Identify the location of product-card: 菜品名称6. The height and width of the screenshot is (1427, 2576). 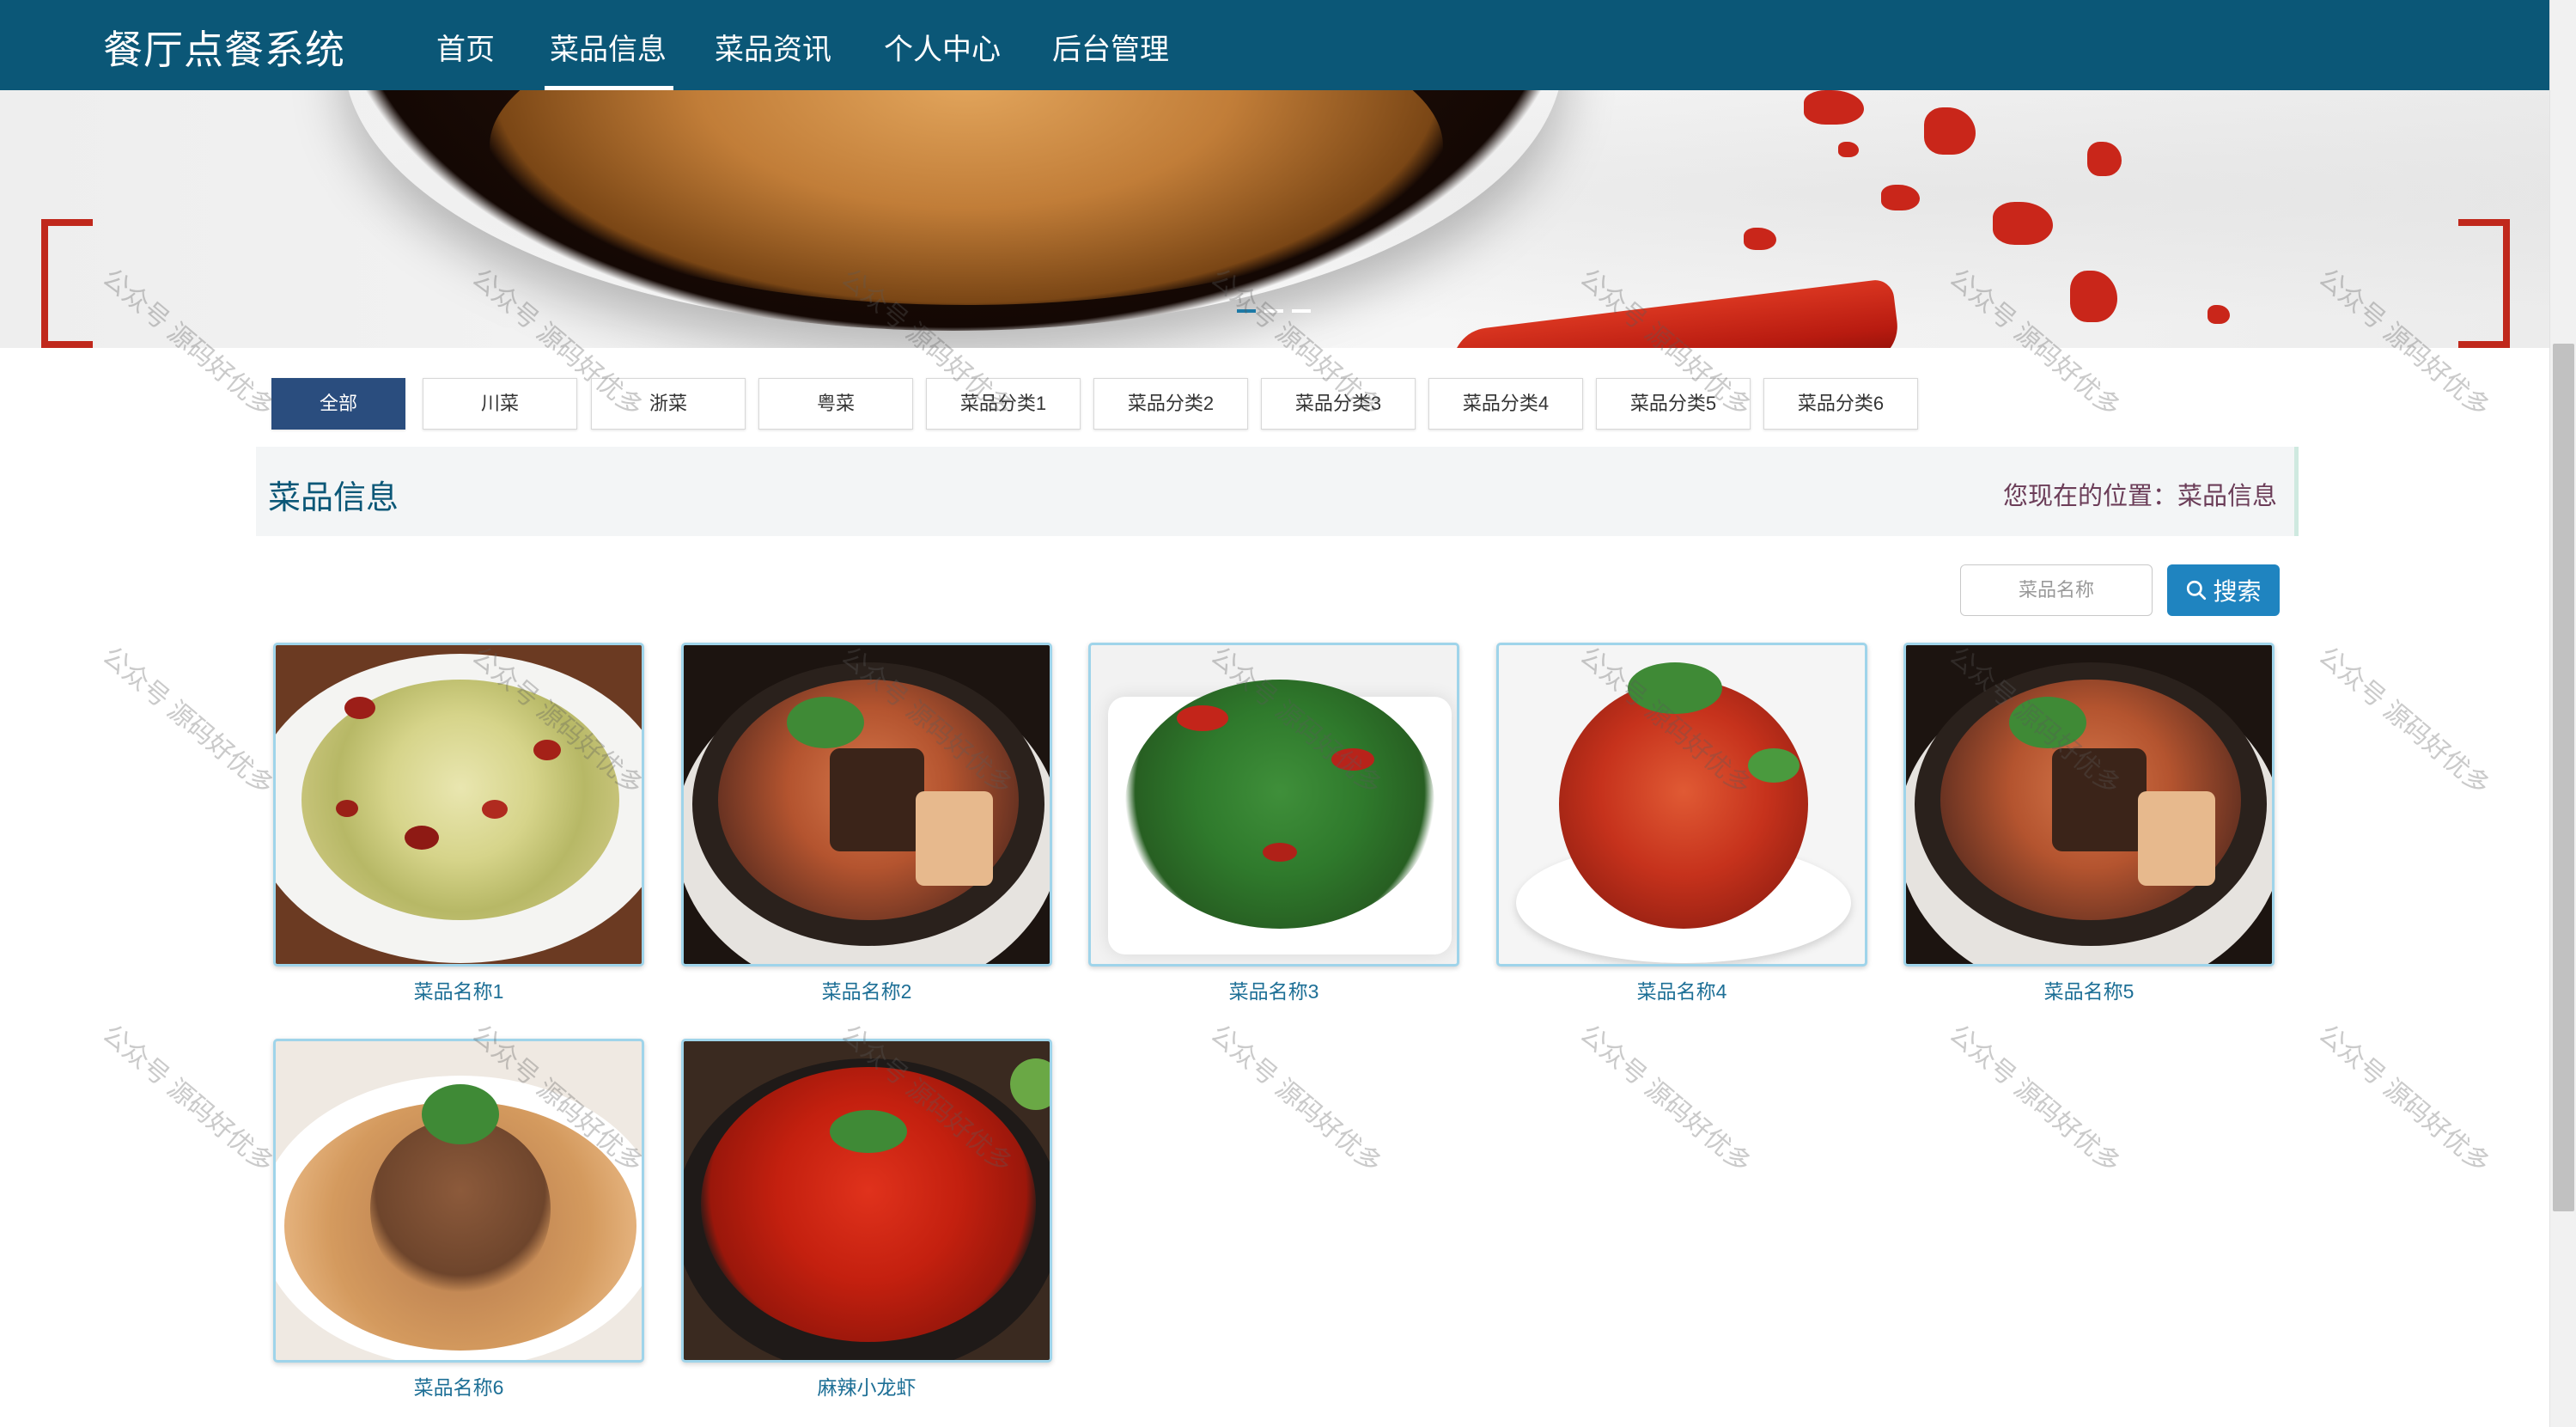
(458, 1219).